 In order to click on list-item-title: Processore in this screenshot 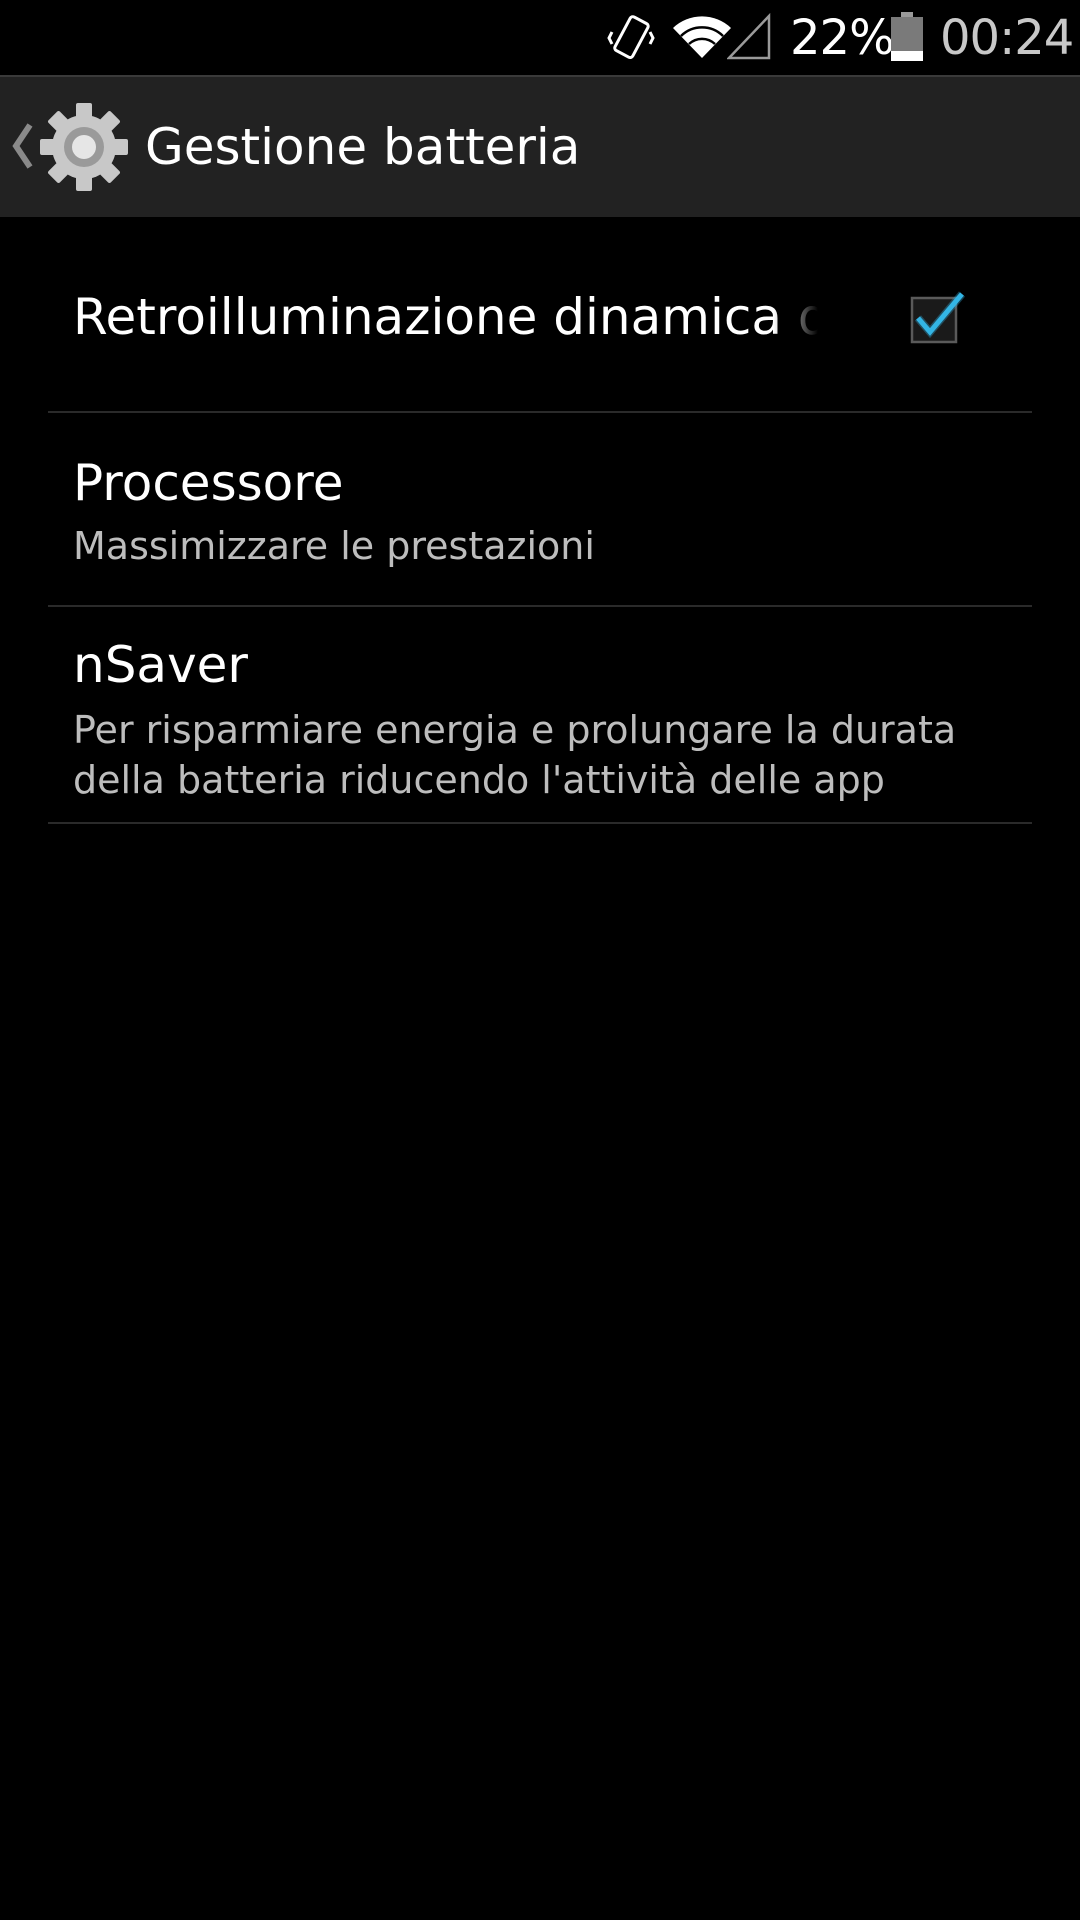, I will do `click(208, 483)`.